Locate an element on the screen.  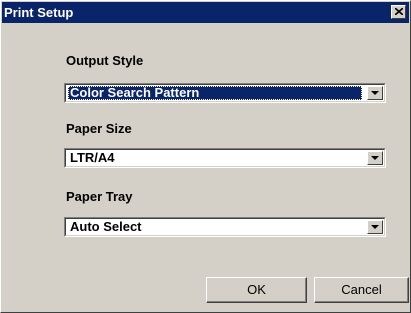
output-style-dropdown-button is located at coordinates (375, 93).